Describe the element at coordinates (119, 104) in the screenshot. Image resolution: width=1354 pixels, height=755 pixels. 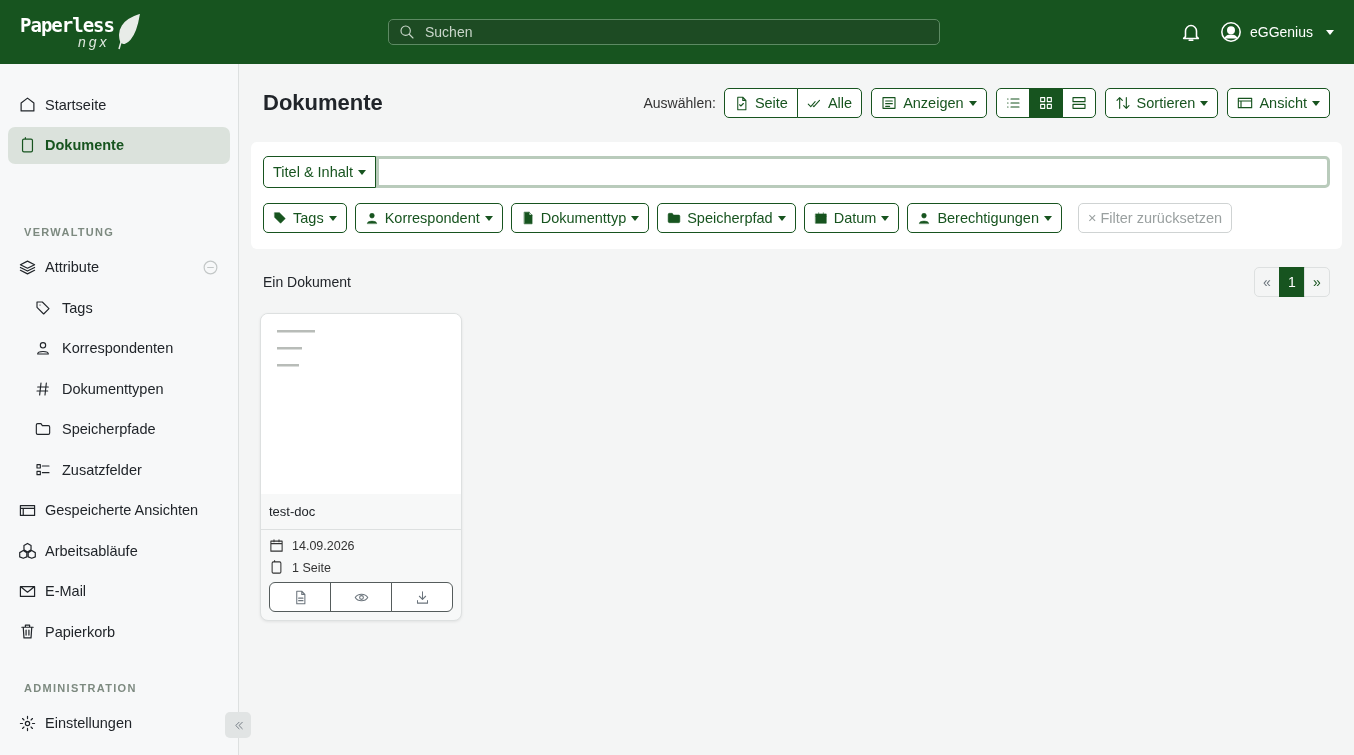
I see `sidebar-item: Startseite` at that location.